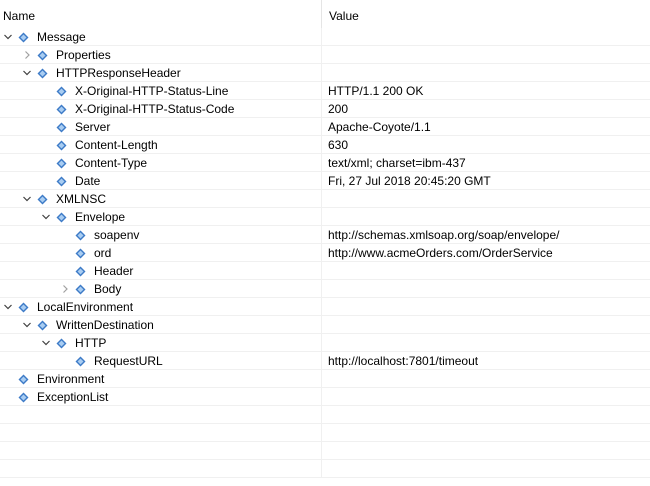 This screenshot has width=650, height=486. Describe the element at coordinates (325, 289) in the screenshot. I see `tree-row-body: Body` at that location.